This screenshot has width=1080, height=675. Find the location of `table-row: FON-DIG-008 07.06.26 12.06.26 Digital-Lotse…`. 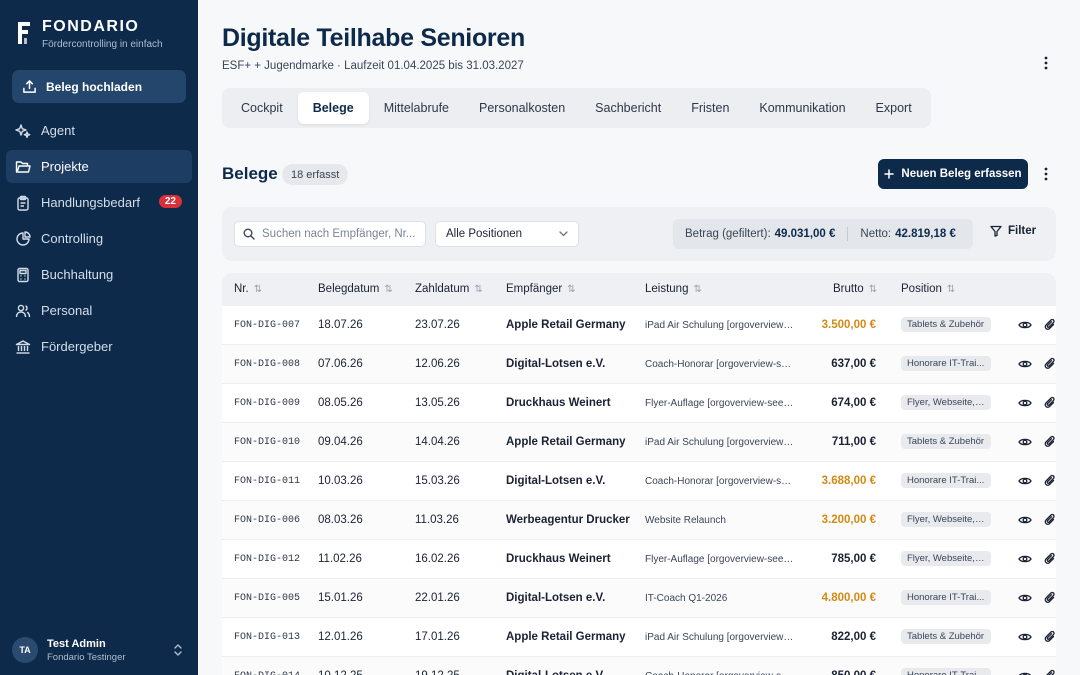

table-row: FON-DIG-008 07.06.26 12.06.26 Digital-Lotse… is located at coordinates (639, 364).